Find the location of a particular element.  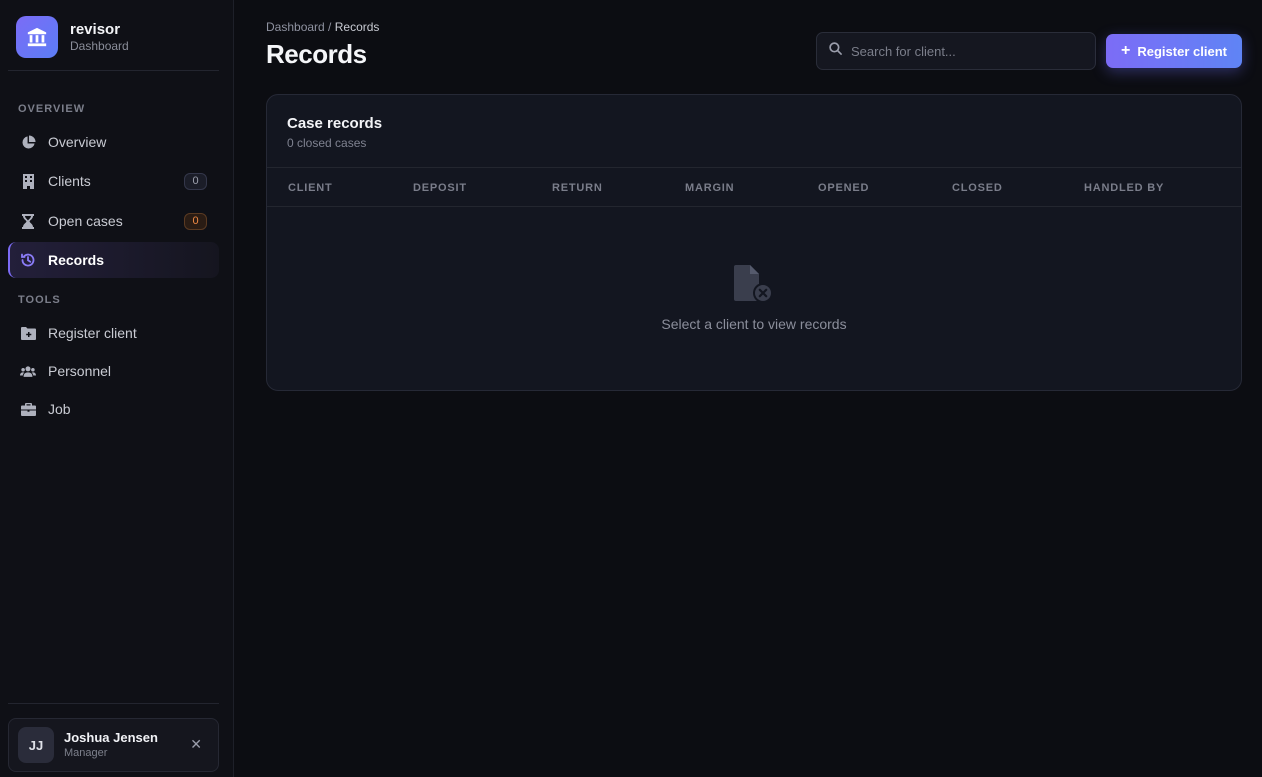

user-role: Manager is located at coordinates (86, 753).